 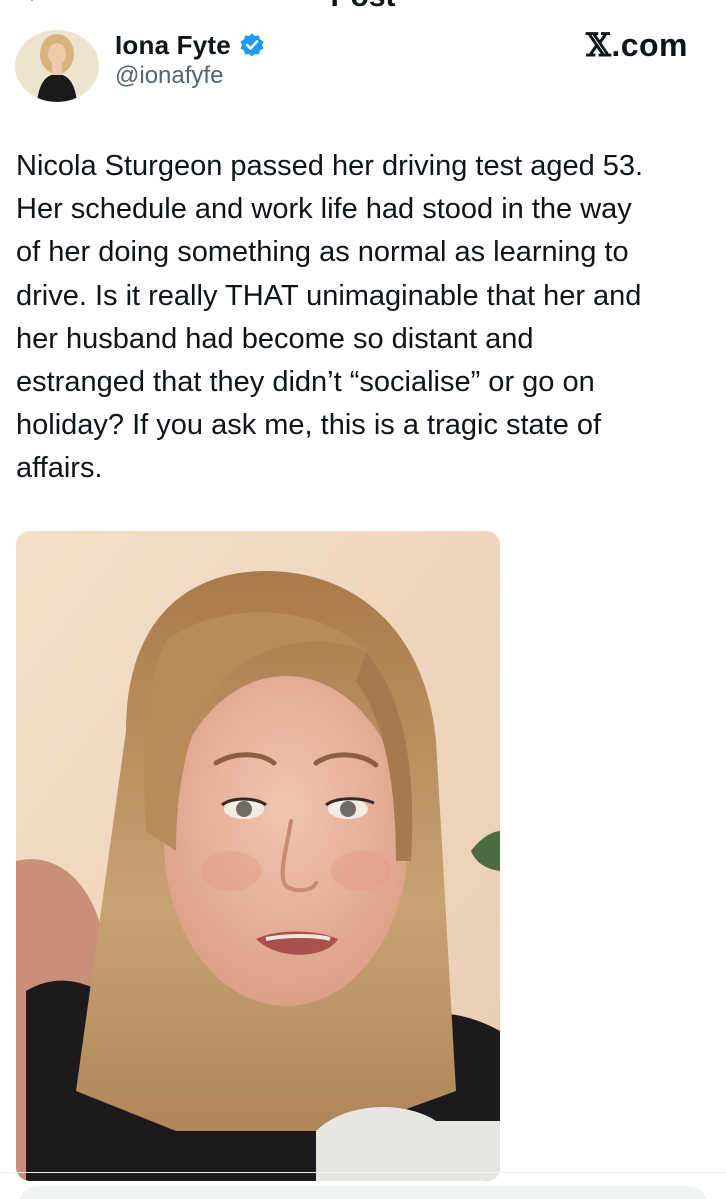 I want to click on x-com-label: 𝕏.com, so click(x=637, y=45).